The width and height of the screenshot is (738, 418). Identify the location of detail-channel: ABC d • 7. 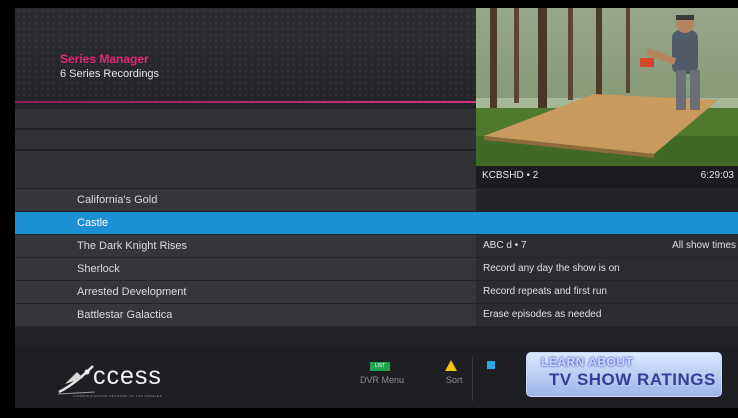
(505, 245).